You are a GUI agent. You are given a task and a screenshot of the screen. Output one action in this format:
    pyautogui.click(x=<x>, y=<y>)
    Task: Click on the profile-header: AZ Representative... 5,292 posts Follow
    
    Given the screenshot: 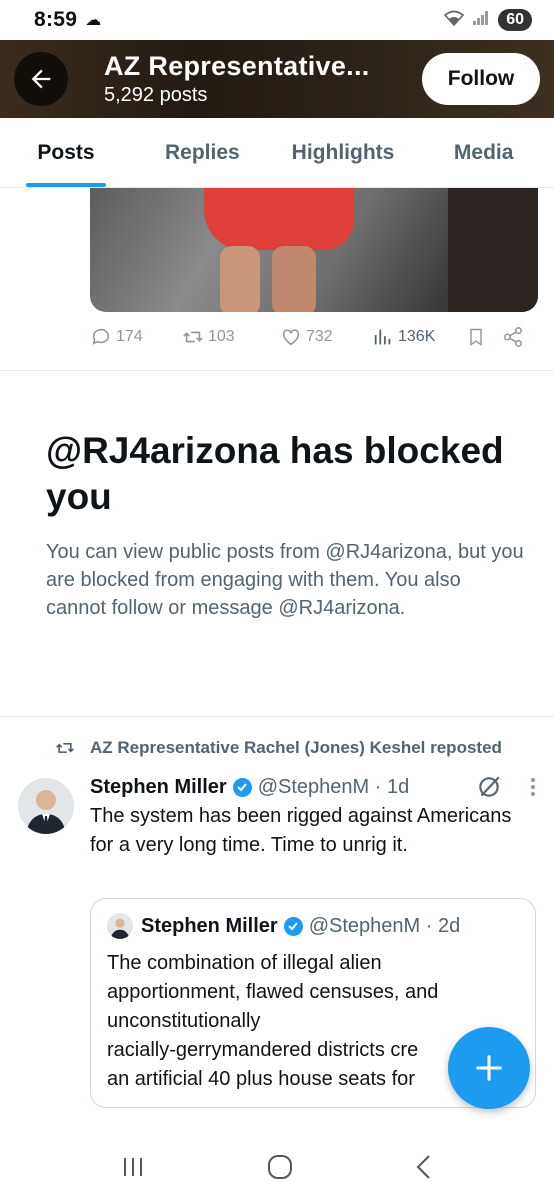 What is the action you would take?
    pyautogui.click(x=277, y=79)
    